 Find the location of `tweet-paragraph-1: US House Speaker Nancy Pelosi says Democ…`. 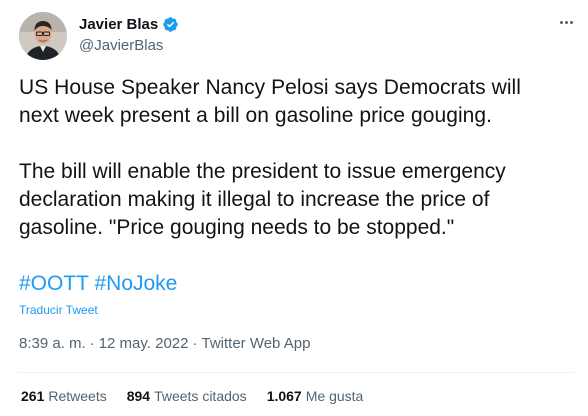

tweet-paragraph-1: US House Speaker Nancy Pelosi says Democ… is located at coordinates (297, 102).